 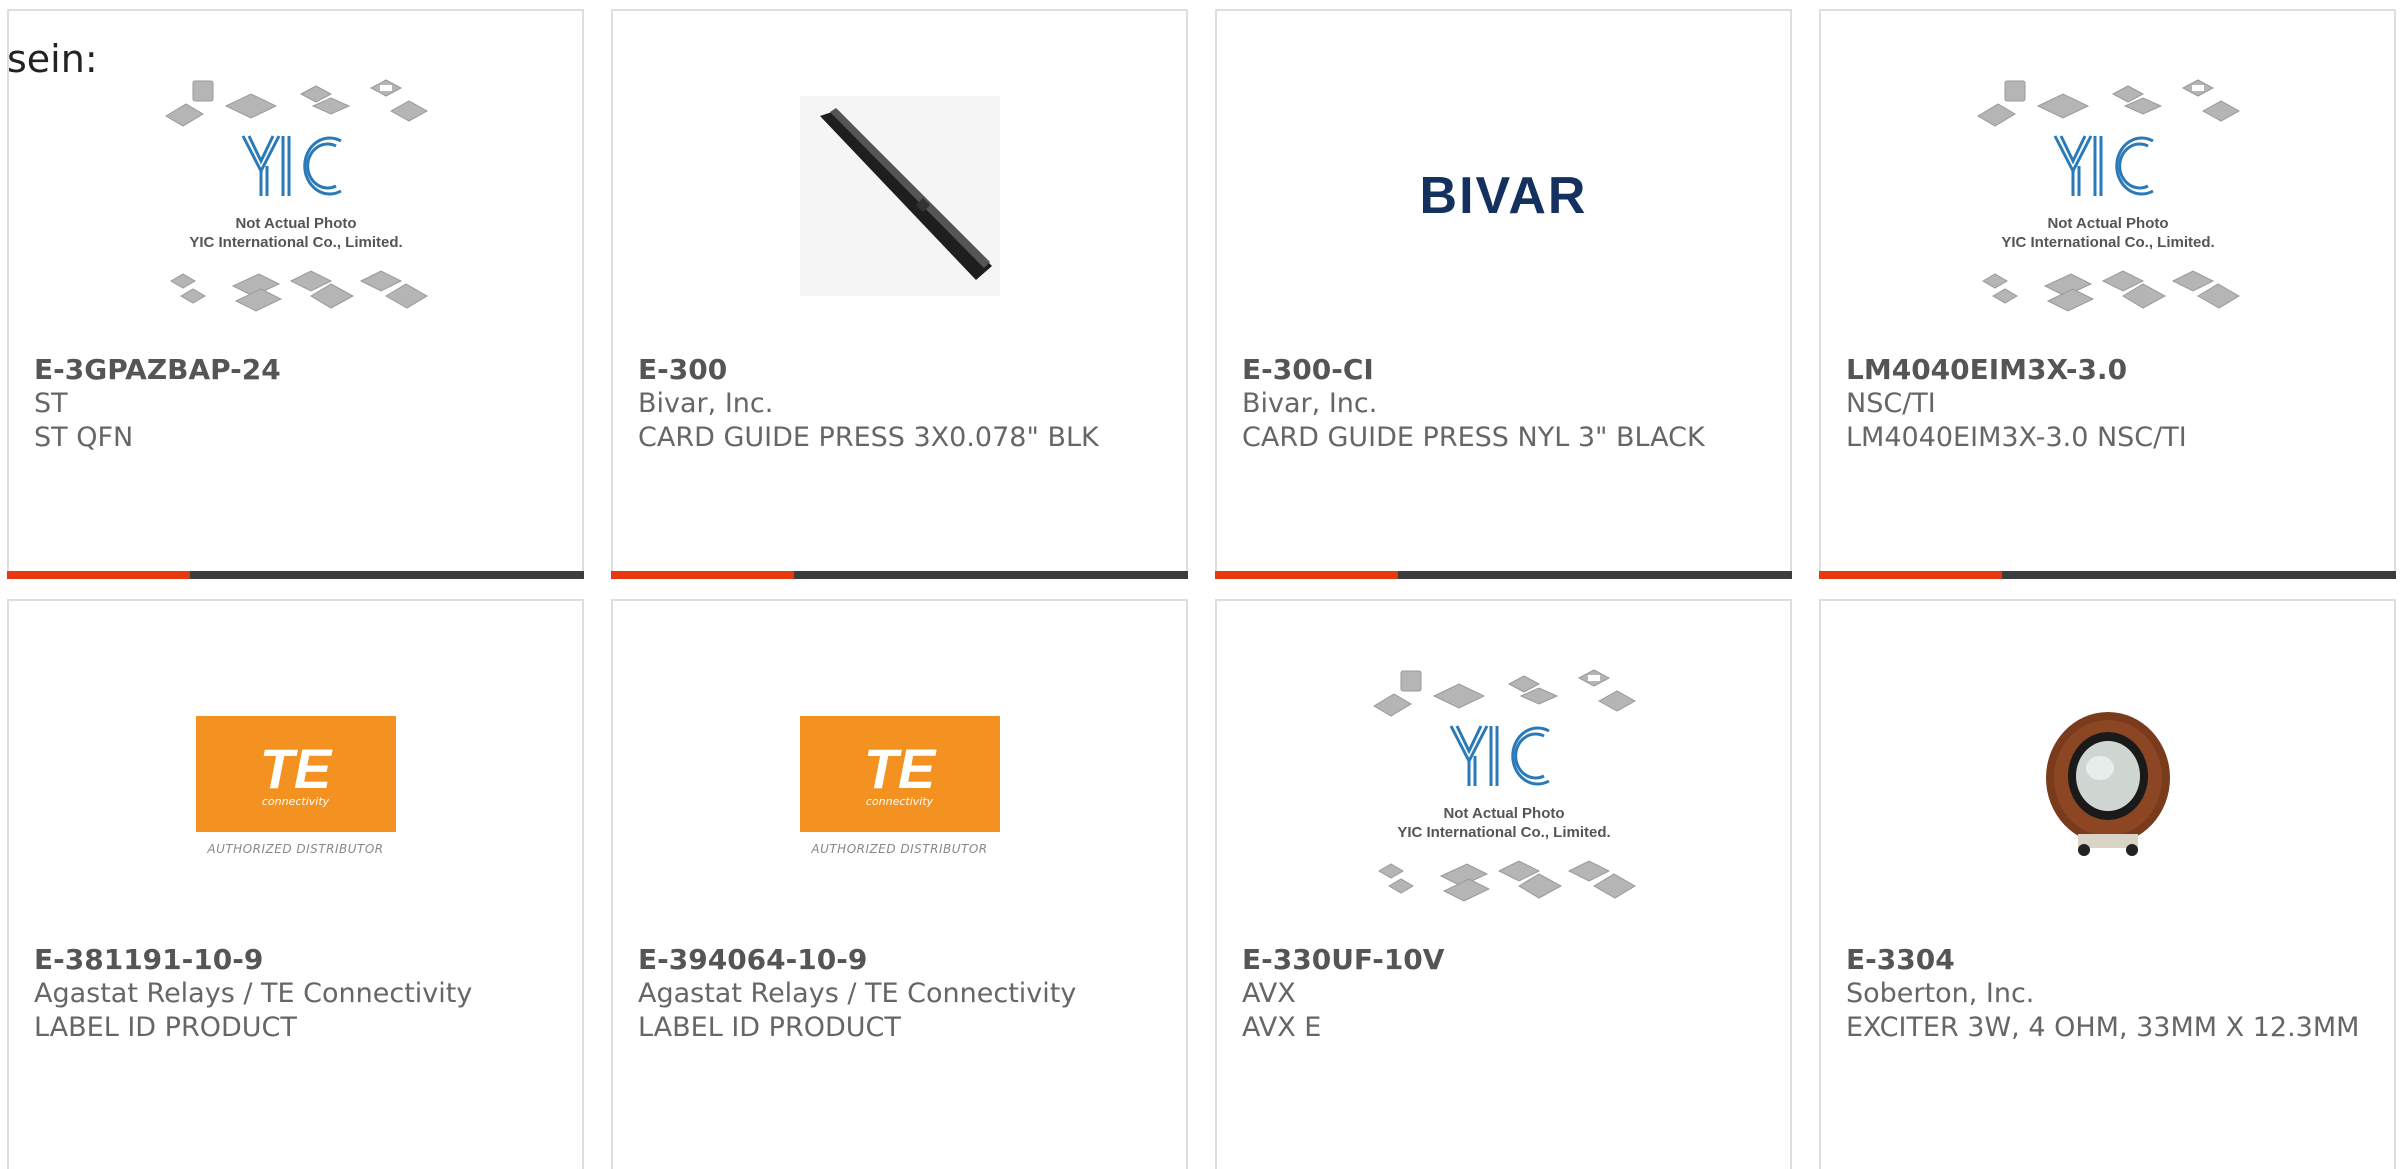 I want to click on manufacturer: NSC/TI, so click(x=1891, y=403).